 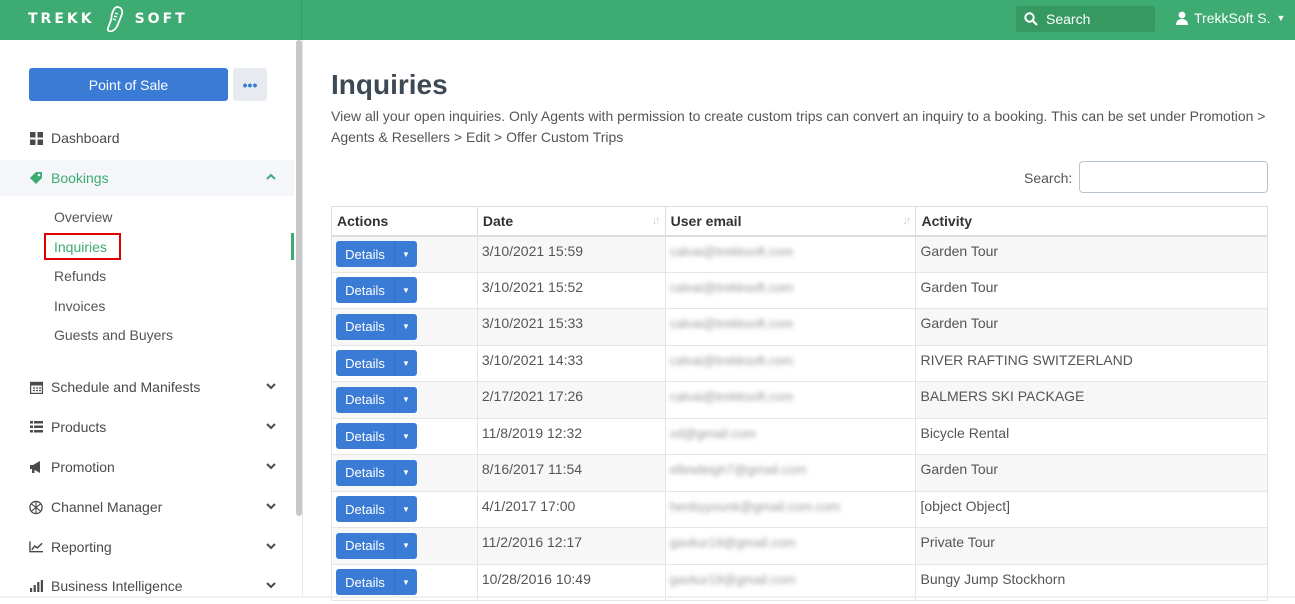 I want to click on calendar-icon, so click(x=36, y=387).